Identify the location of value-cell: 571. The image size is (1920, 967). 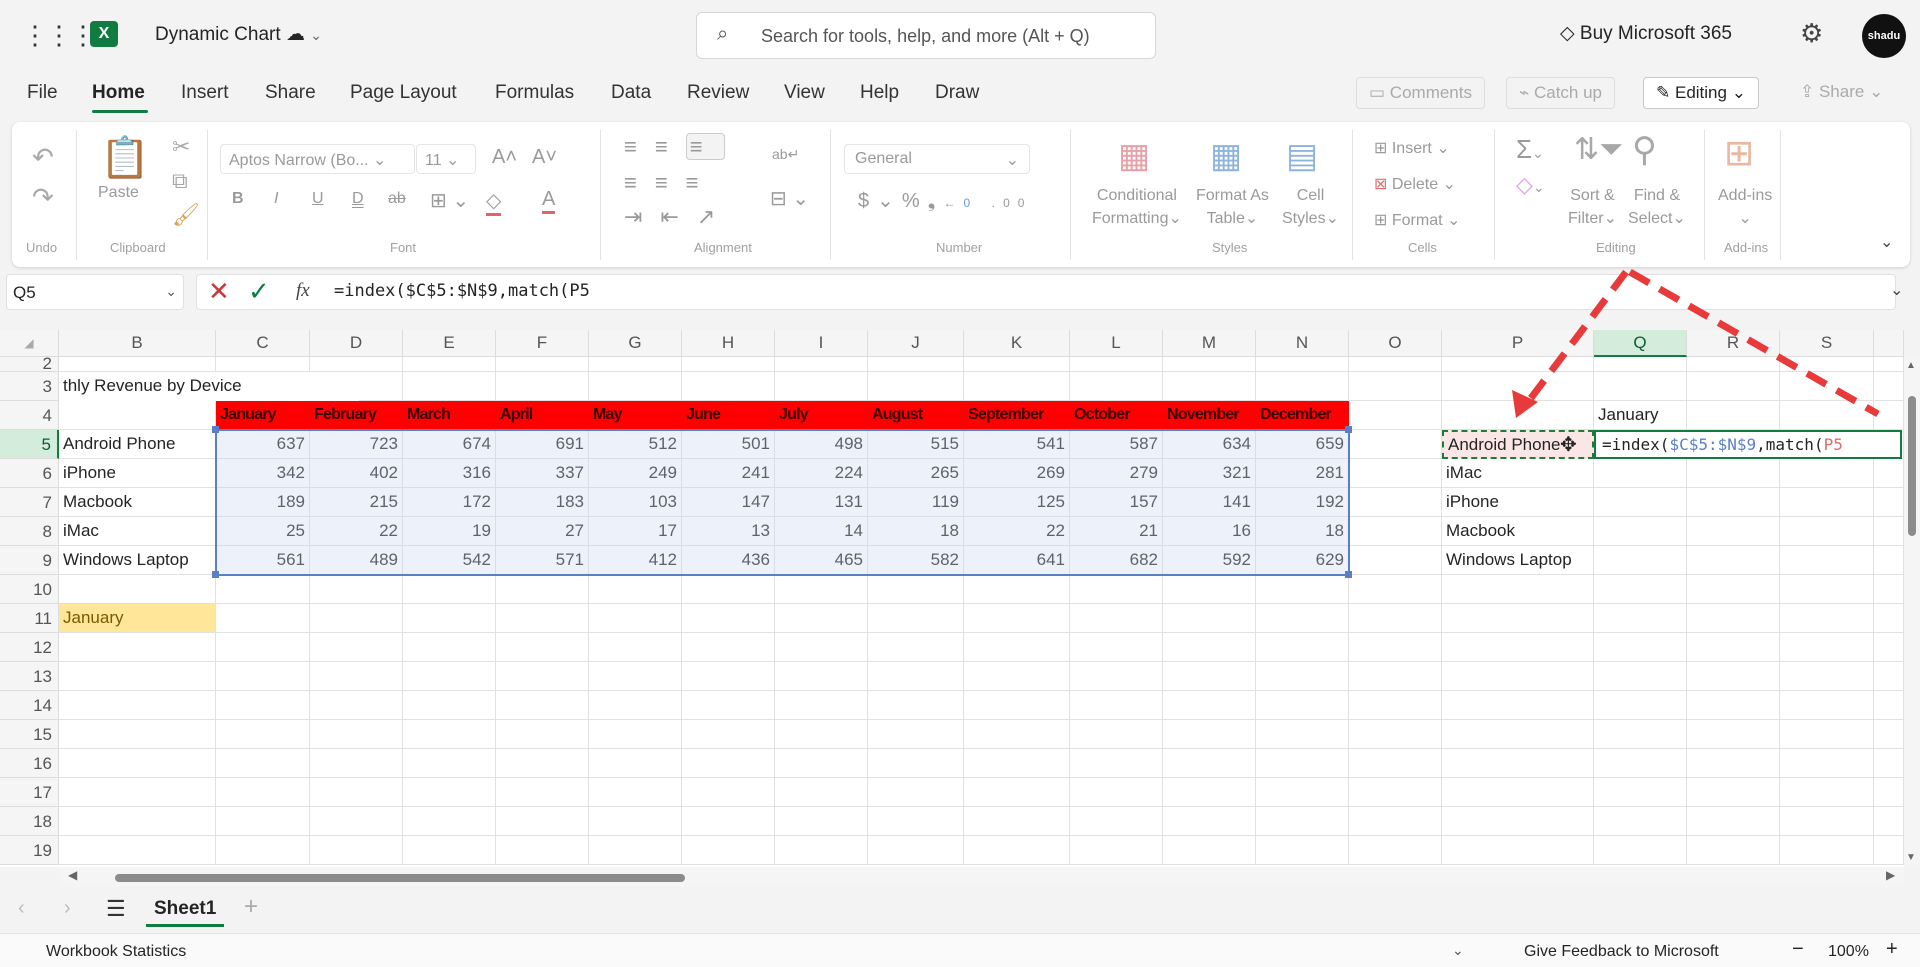
(542, 560).